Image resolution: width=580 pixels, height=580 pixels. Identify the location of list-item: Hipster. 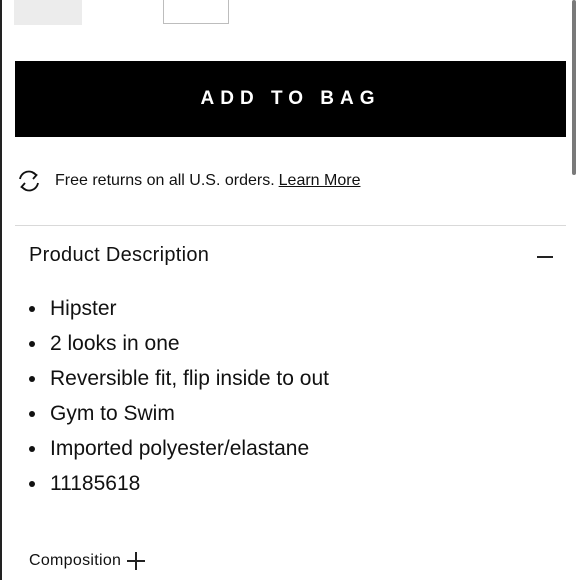
(178, 309).